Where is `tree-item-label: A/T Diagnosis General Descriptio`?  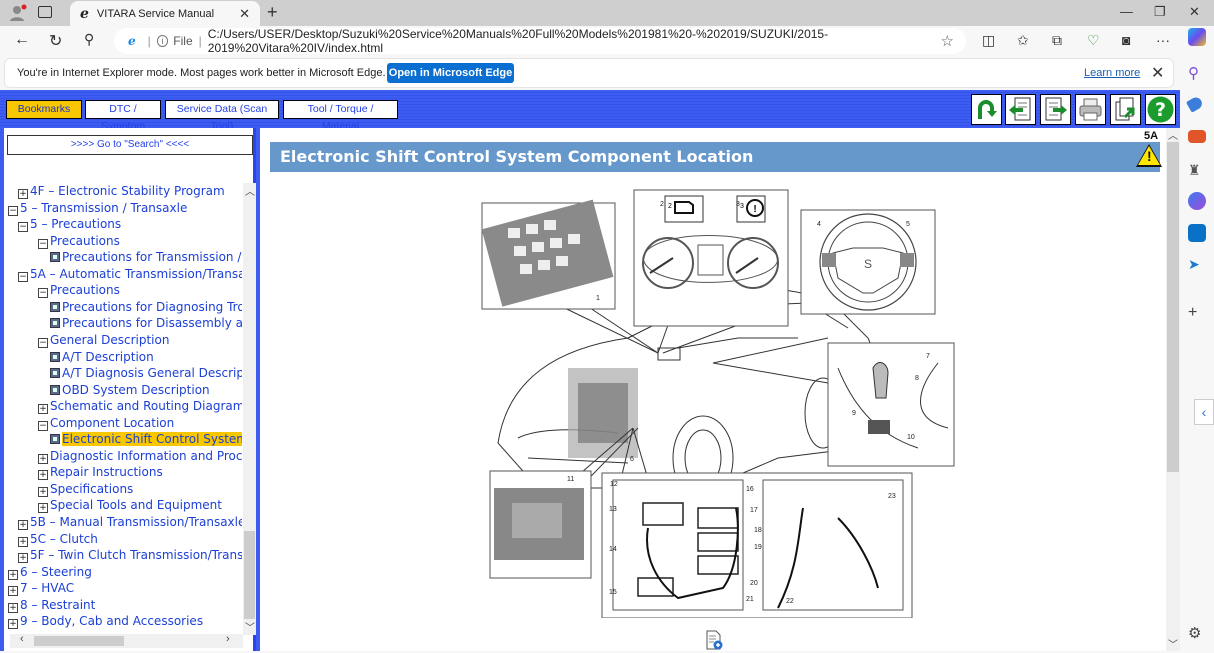 tree-item-label: A/T Diagnosis General Descriptio is located at coordinates (152, 373).